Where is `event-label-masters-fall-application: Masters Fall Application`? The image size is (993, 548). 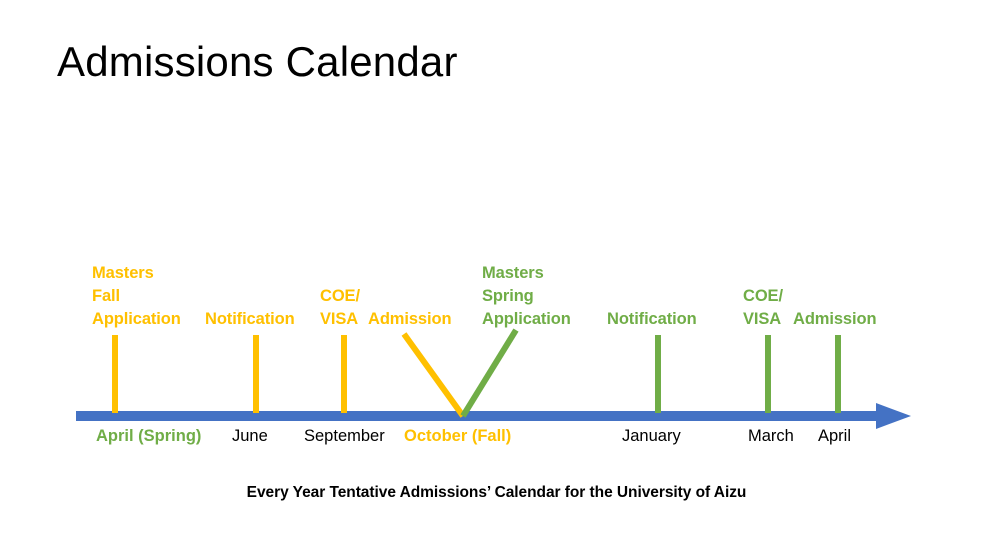
event-label-masters-fall-application: Masters Fall Application is located at coordinates (136, 296).